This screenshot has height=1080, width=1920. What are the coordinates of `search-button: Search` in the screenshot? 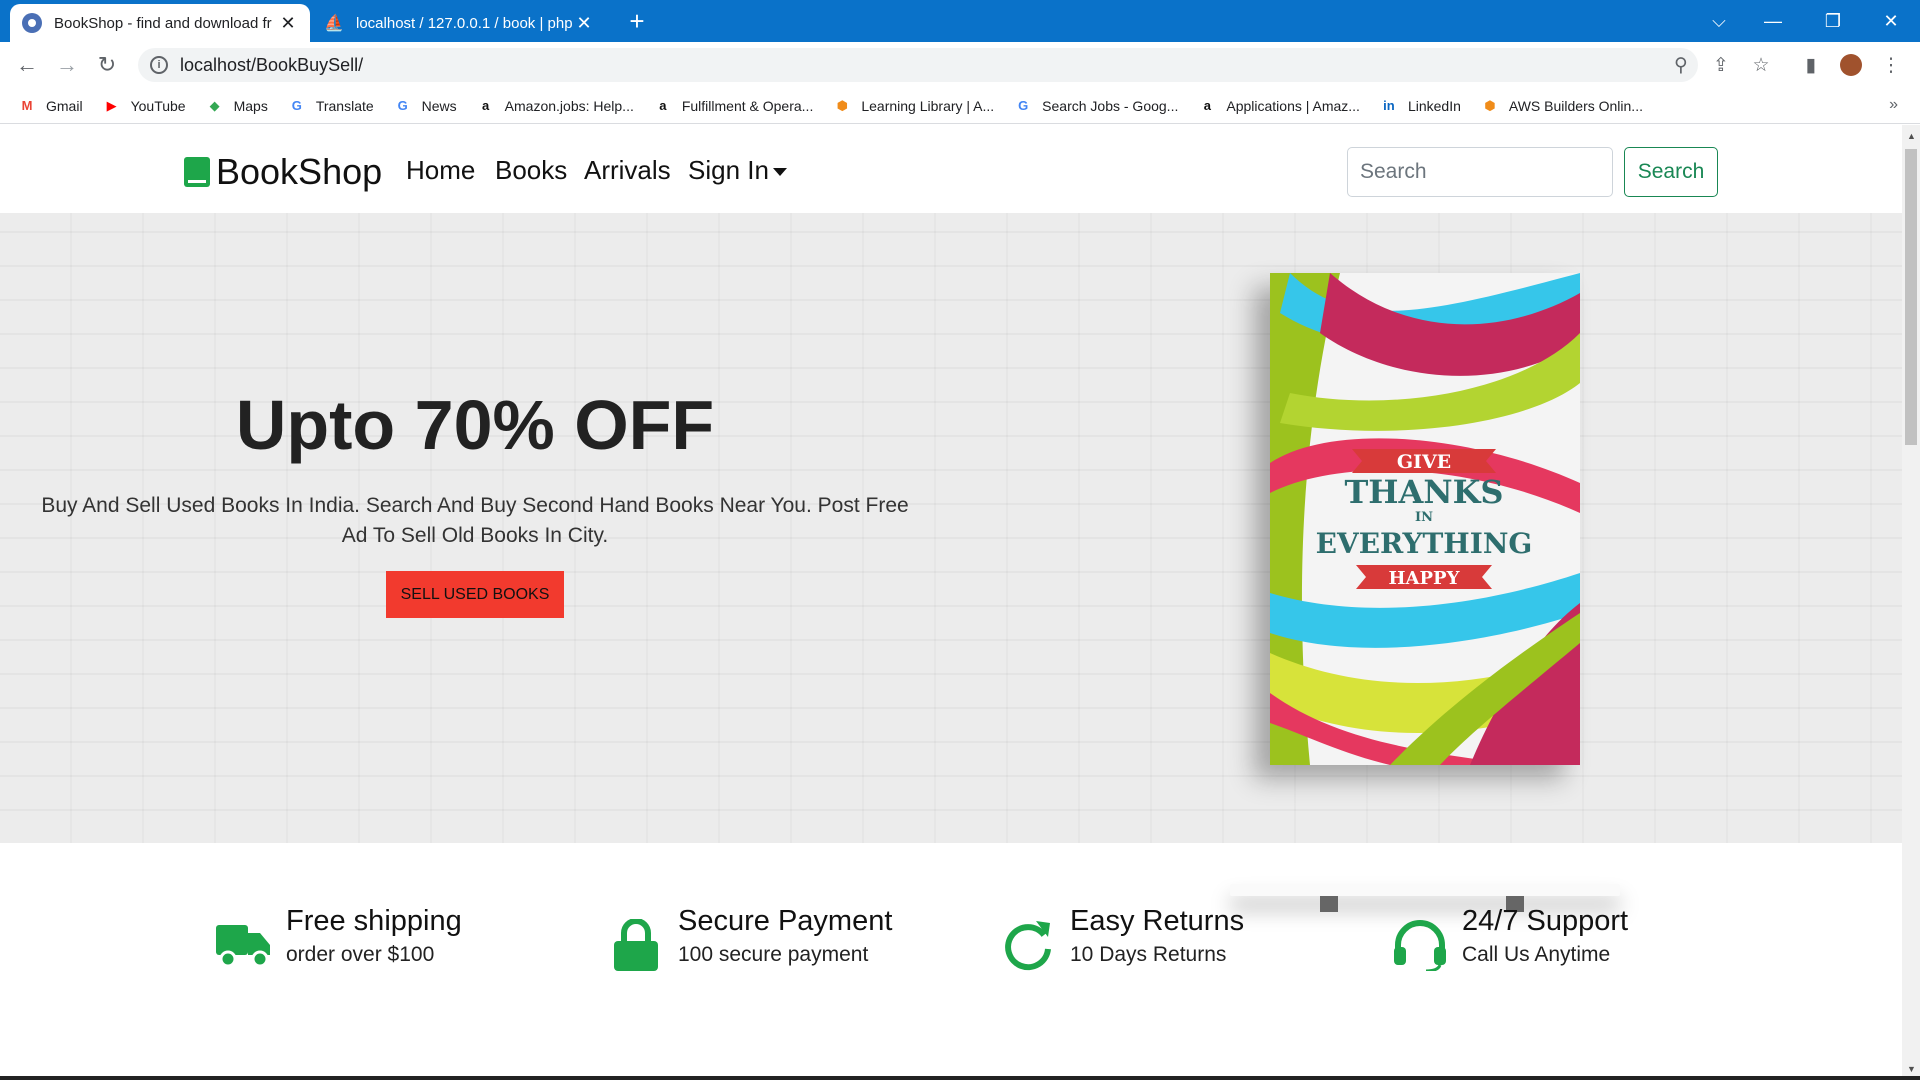 It's located at (1671, 172).